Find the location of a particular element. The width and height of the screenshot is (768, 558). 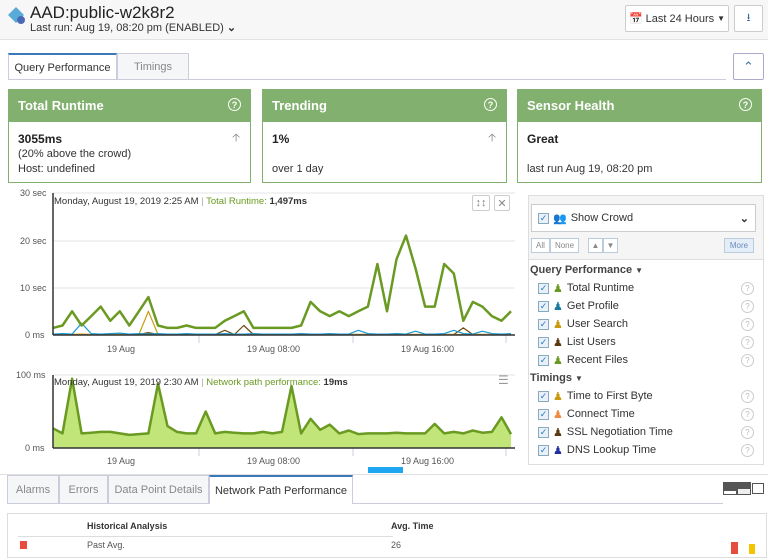

group-header: Timings ▼ is located at coordinates (556, 378).